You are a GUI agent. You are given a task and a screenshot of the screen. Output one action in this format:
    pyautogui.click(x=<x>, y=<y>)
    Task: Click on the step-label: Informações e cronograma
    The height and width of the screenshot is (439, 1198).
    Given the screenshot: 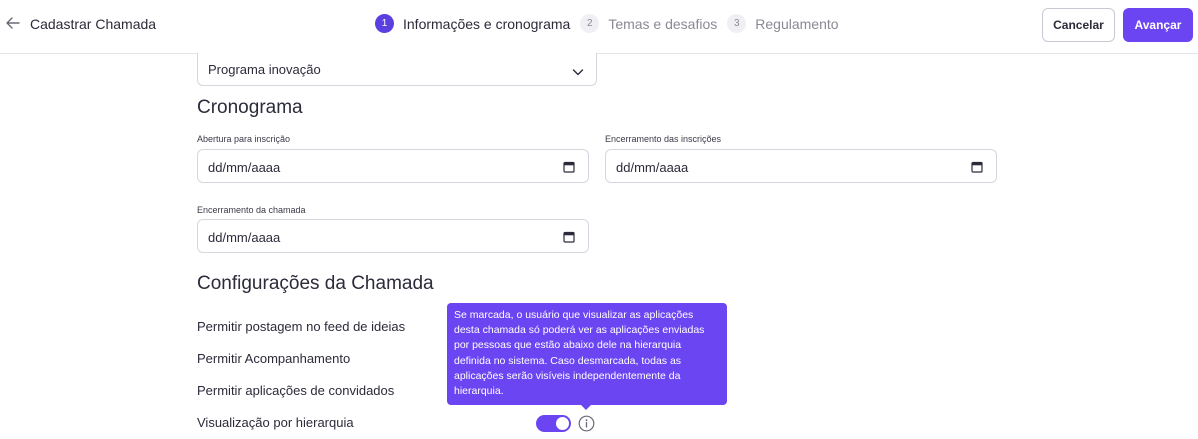 What is the action you would take?
    pyautogui.click(x=487, y=23)
    